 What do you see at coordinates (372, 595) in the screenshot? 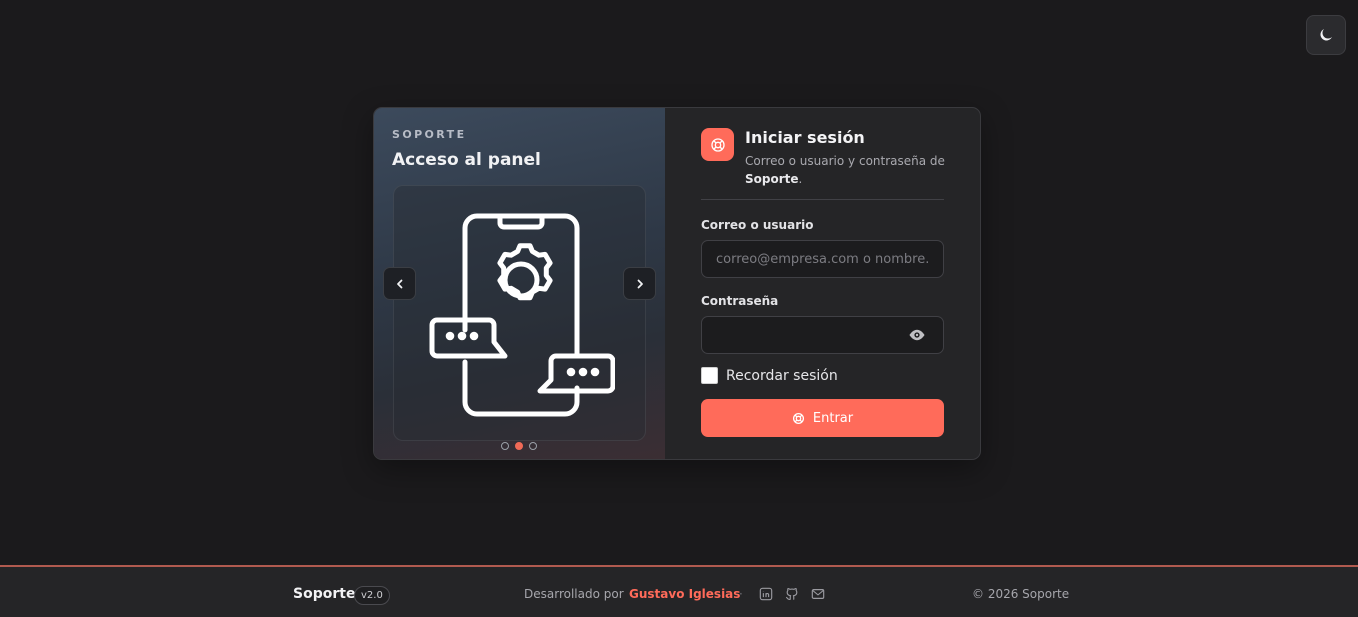
I see `version-badge: v2.0` at bounding box center [372, 595].